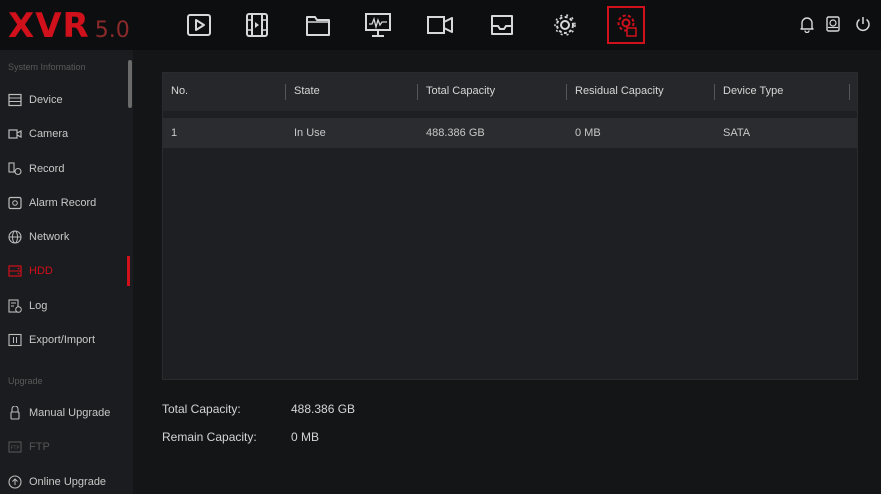 This screenshot has width=881, height=494. Describe the element at coordinates (305, 437) in the screenshot. I see `remain-capacity-value: 0 MB` at that location.